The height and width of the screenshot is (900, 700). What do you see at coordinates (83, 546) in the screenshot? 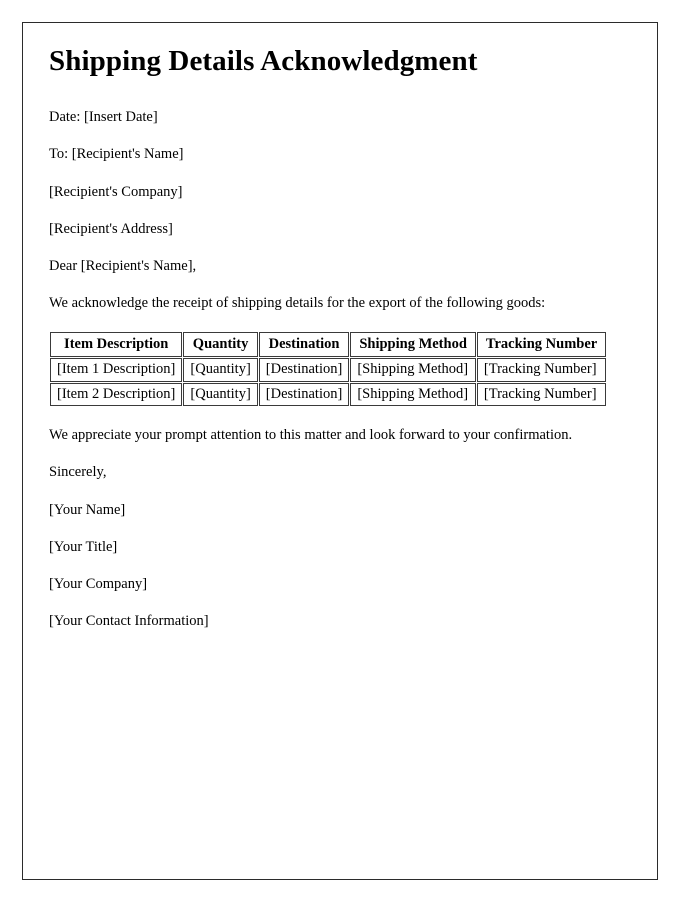
I see `signature-title: [Your Title]` at bounding box center [83, 546].